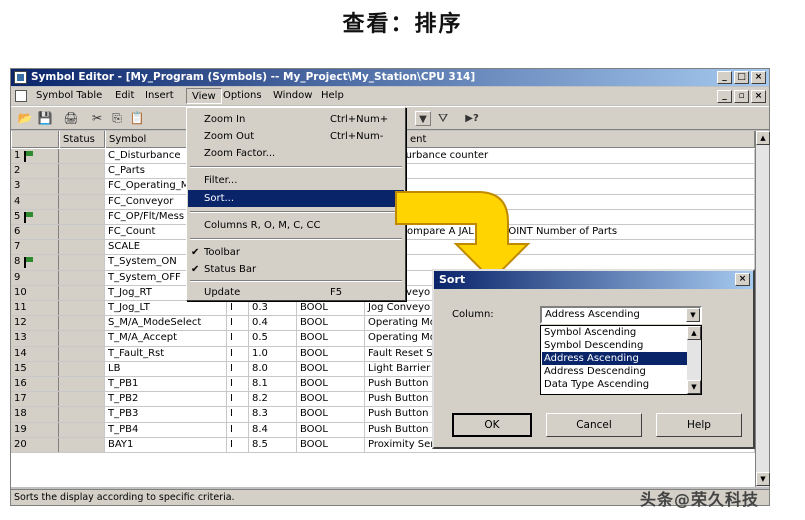  I want to click on filter-dropdown-button: ▼, so click(423, 118).